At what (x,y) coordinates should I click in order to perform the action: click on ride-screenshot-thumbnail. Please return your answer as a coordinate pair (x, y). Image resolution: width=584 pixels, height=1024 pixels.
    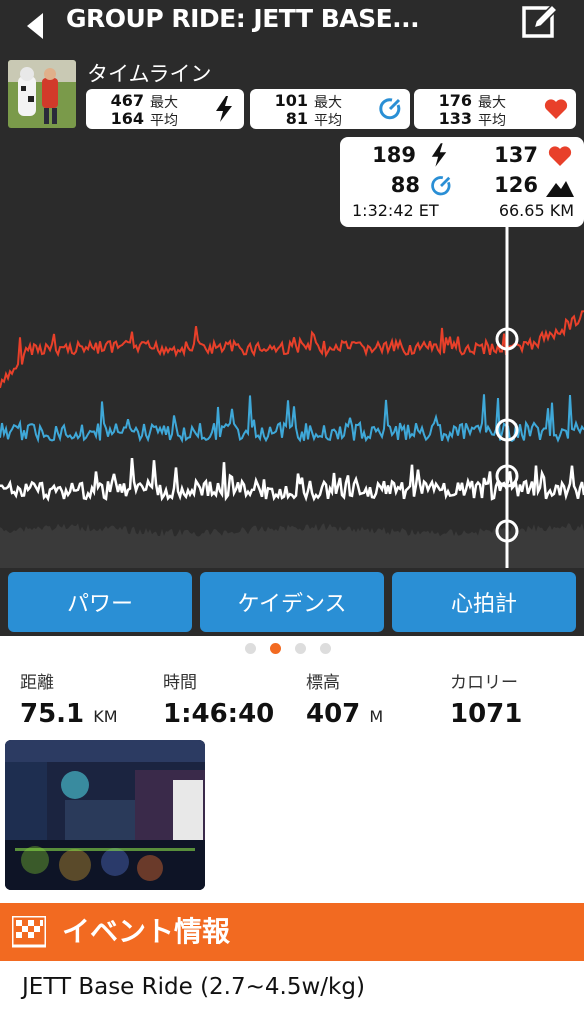
    Looking at the image, I should click on (105, 815).